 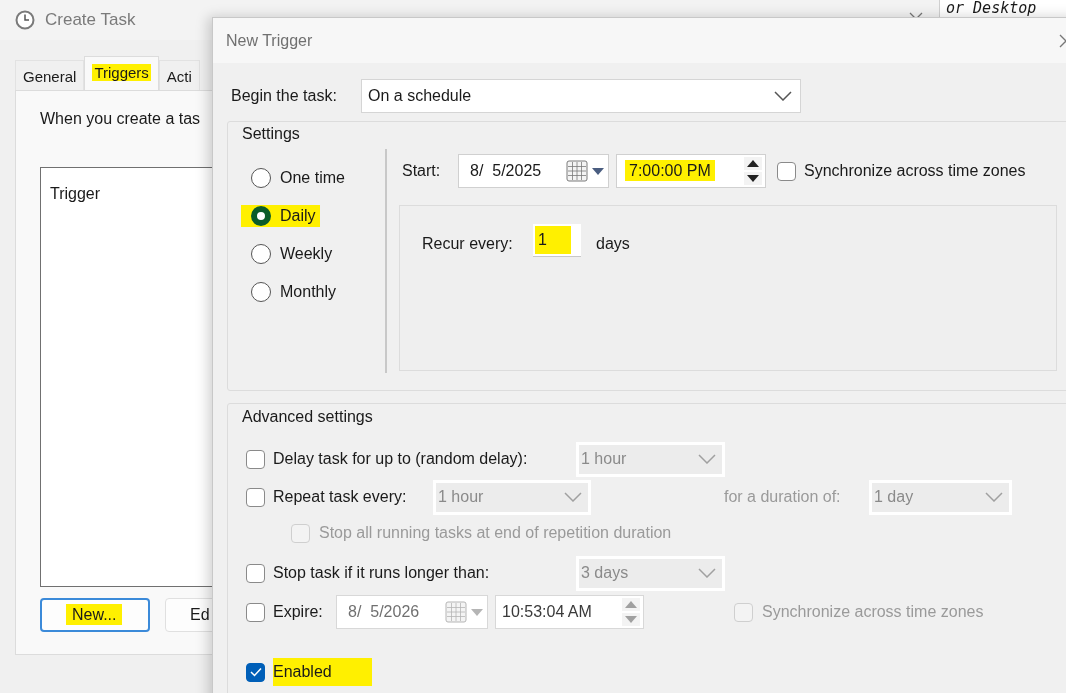 I want to click on dialog-title: New Trigger, so click(x=269, y=40).